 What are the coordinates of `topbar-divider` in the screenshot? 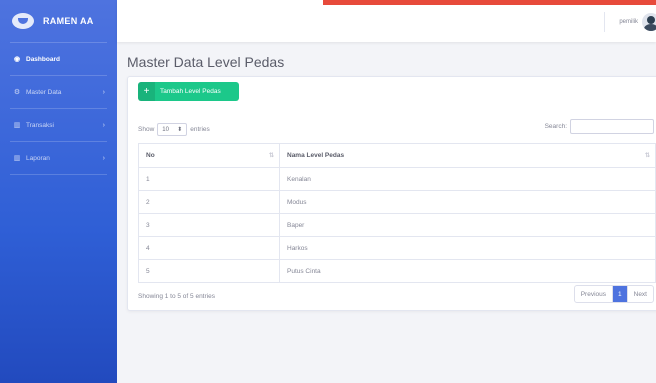 It's located at (605, 22).